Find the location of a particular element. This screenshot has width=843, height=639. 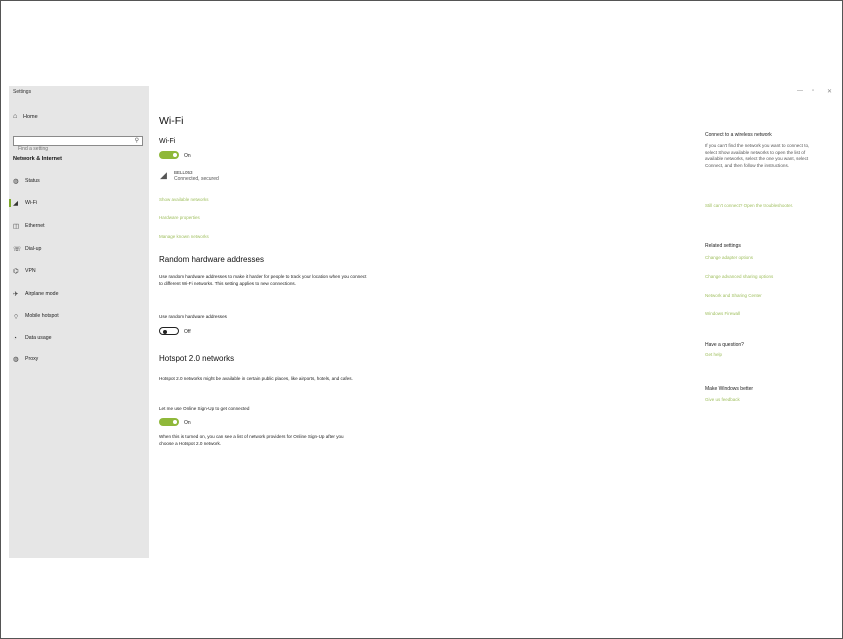

search-box: ⚲ is located at coordinates (78, 144).